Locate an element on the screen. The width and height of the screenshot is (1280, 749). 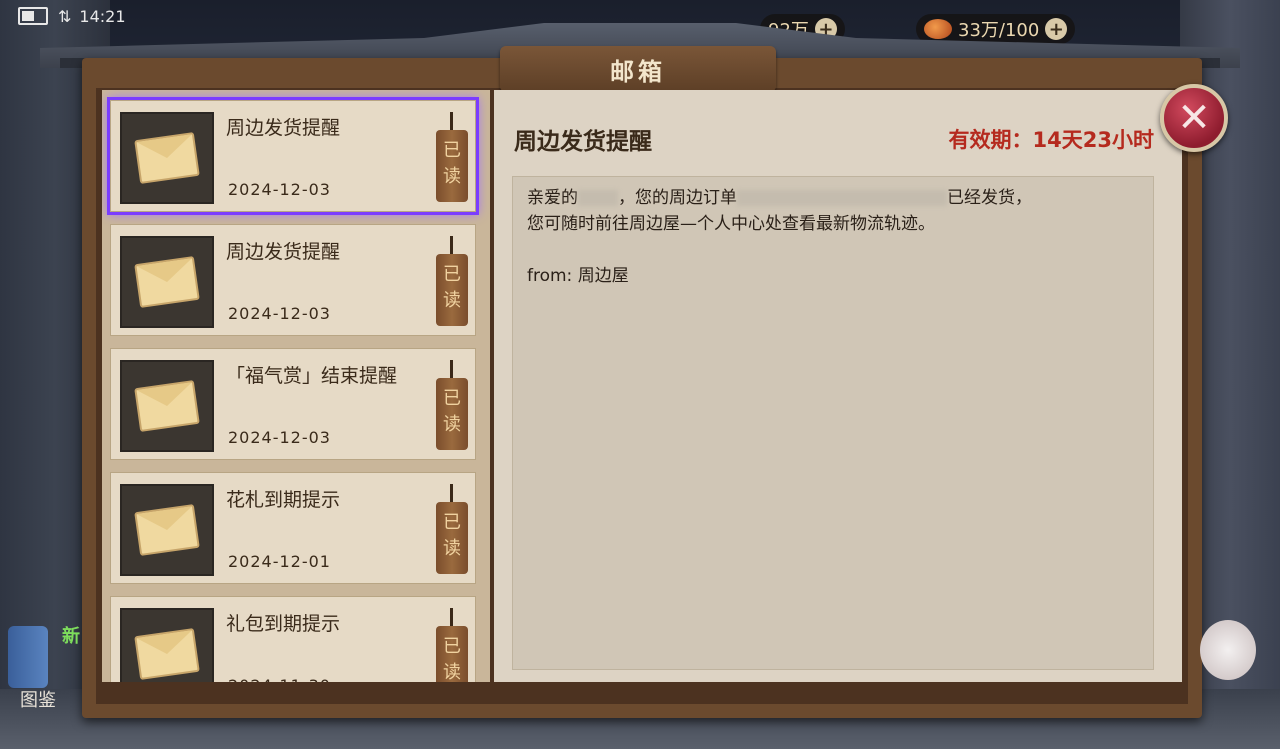
mail-date: 2024-12-01 is located at coordinates (279, 561).